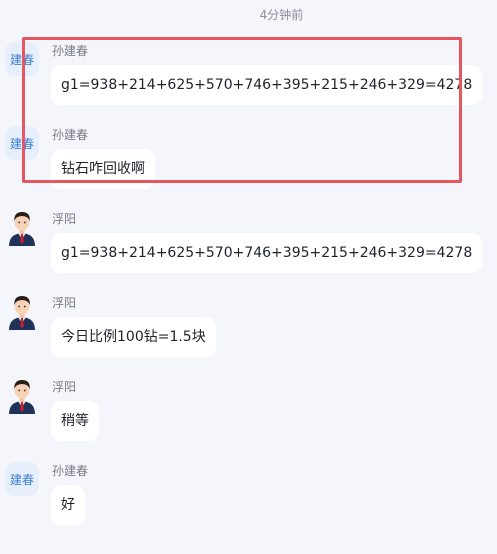 Image resolution: width=497 pixels, height=554 pixels. What do you see at coordinates (281, 15) in the screenshot?
I see `timestamp: 4分钟前` at bounding box center [281, 15].